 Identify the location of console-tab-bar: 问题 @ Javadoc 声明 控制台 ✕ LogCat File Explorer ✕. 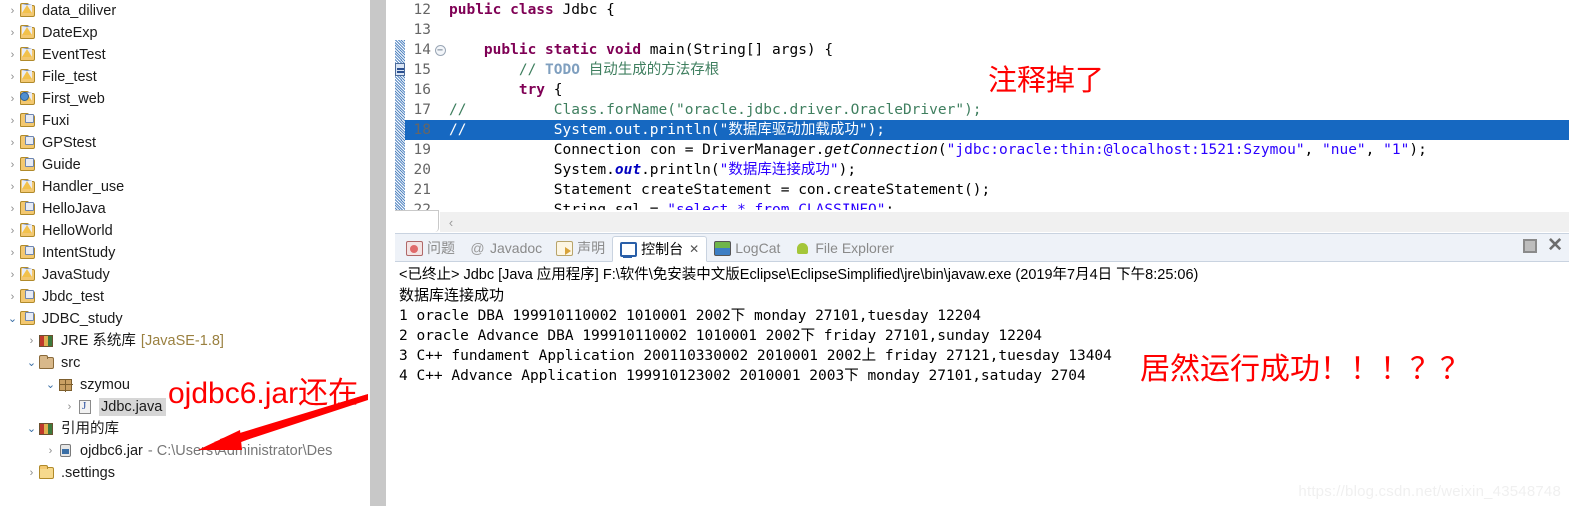
(982, 248).